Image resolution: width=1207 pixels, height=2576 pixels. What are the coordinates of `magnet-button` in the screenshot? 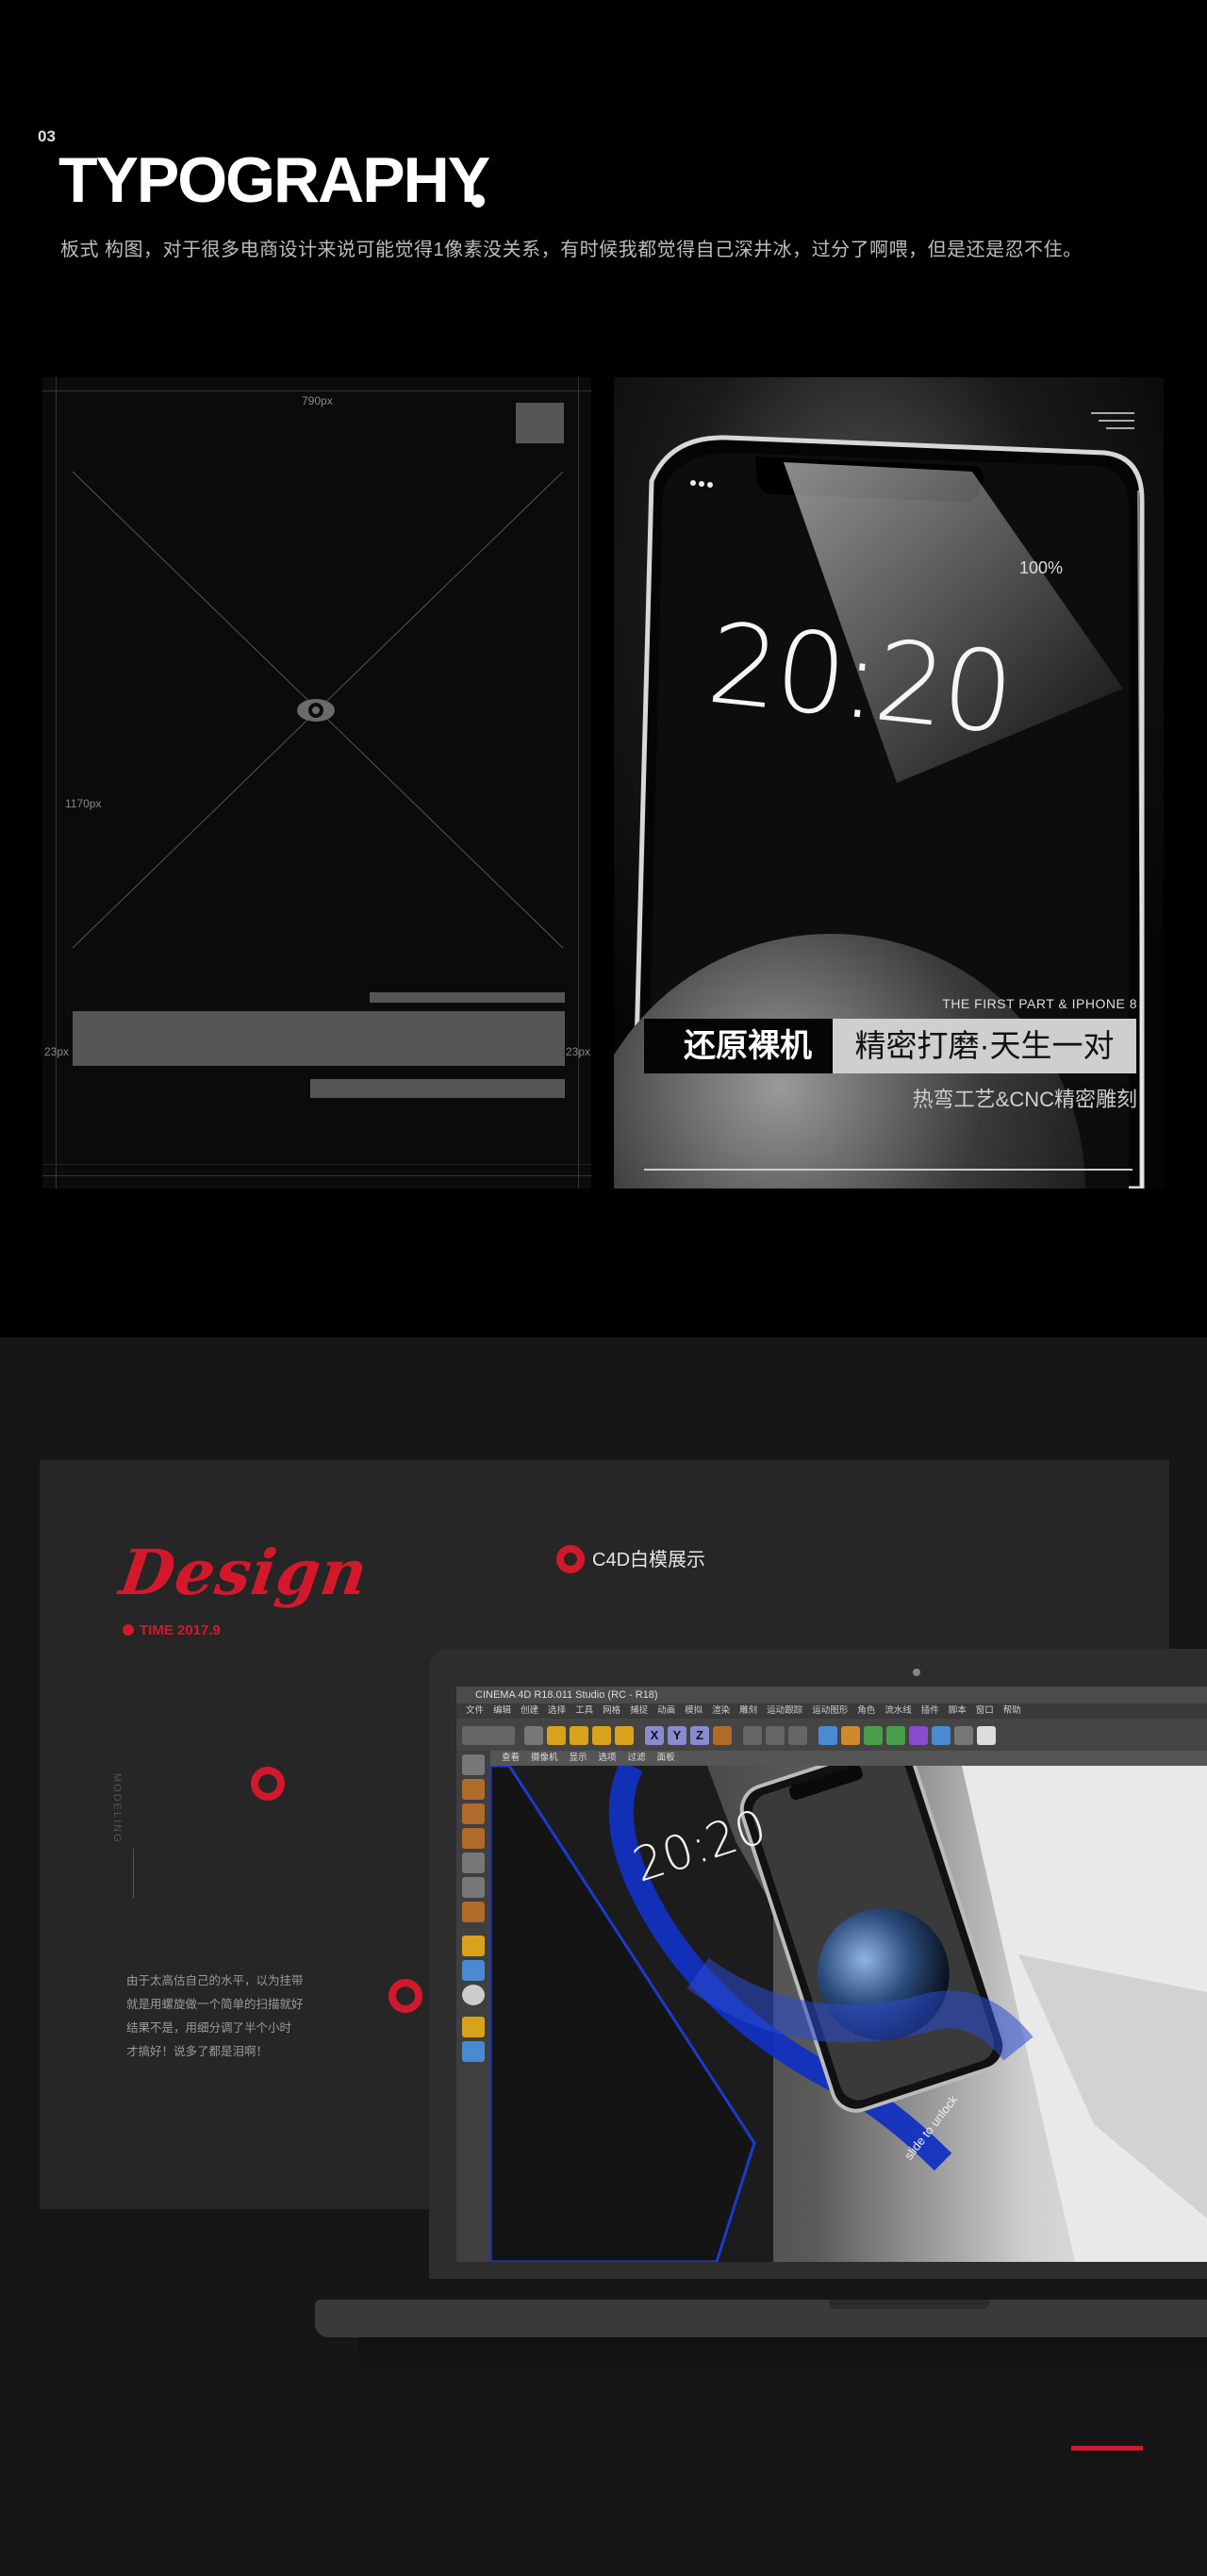 It's located at (474, 2027).